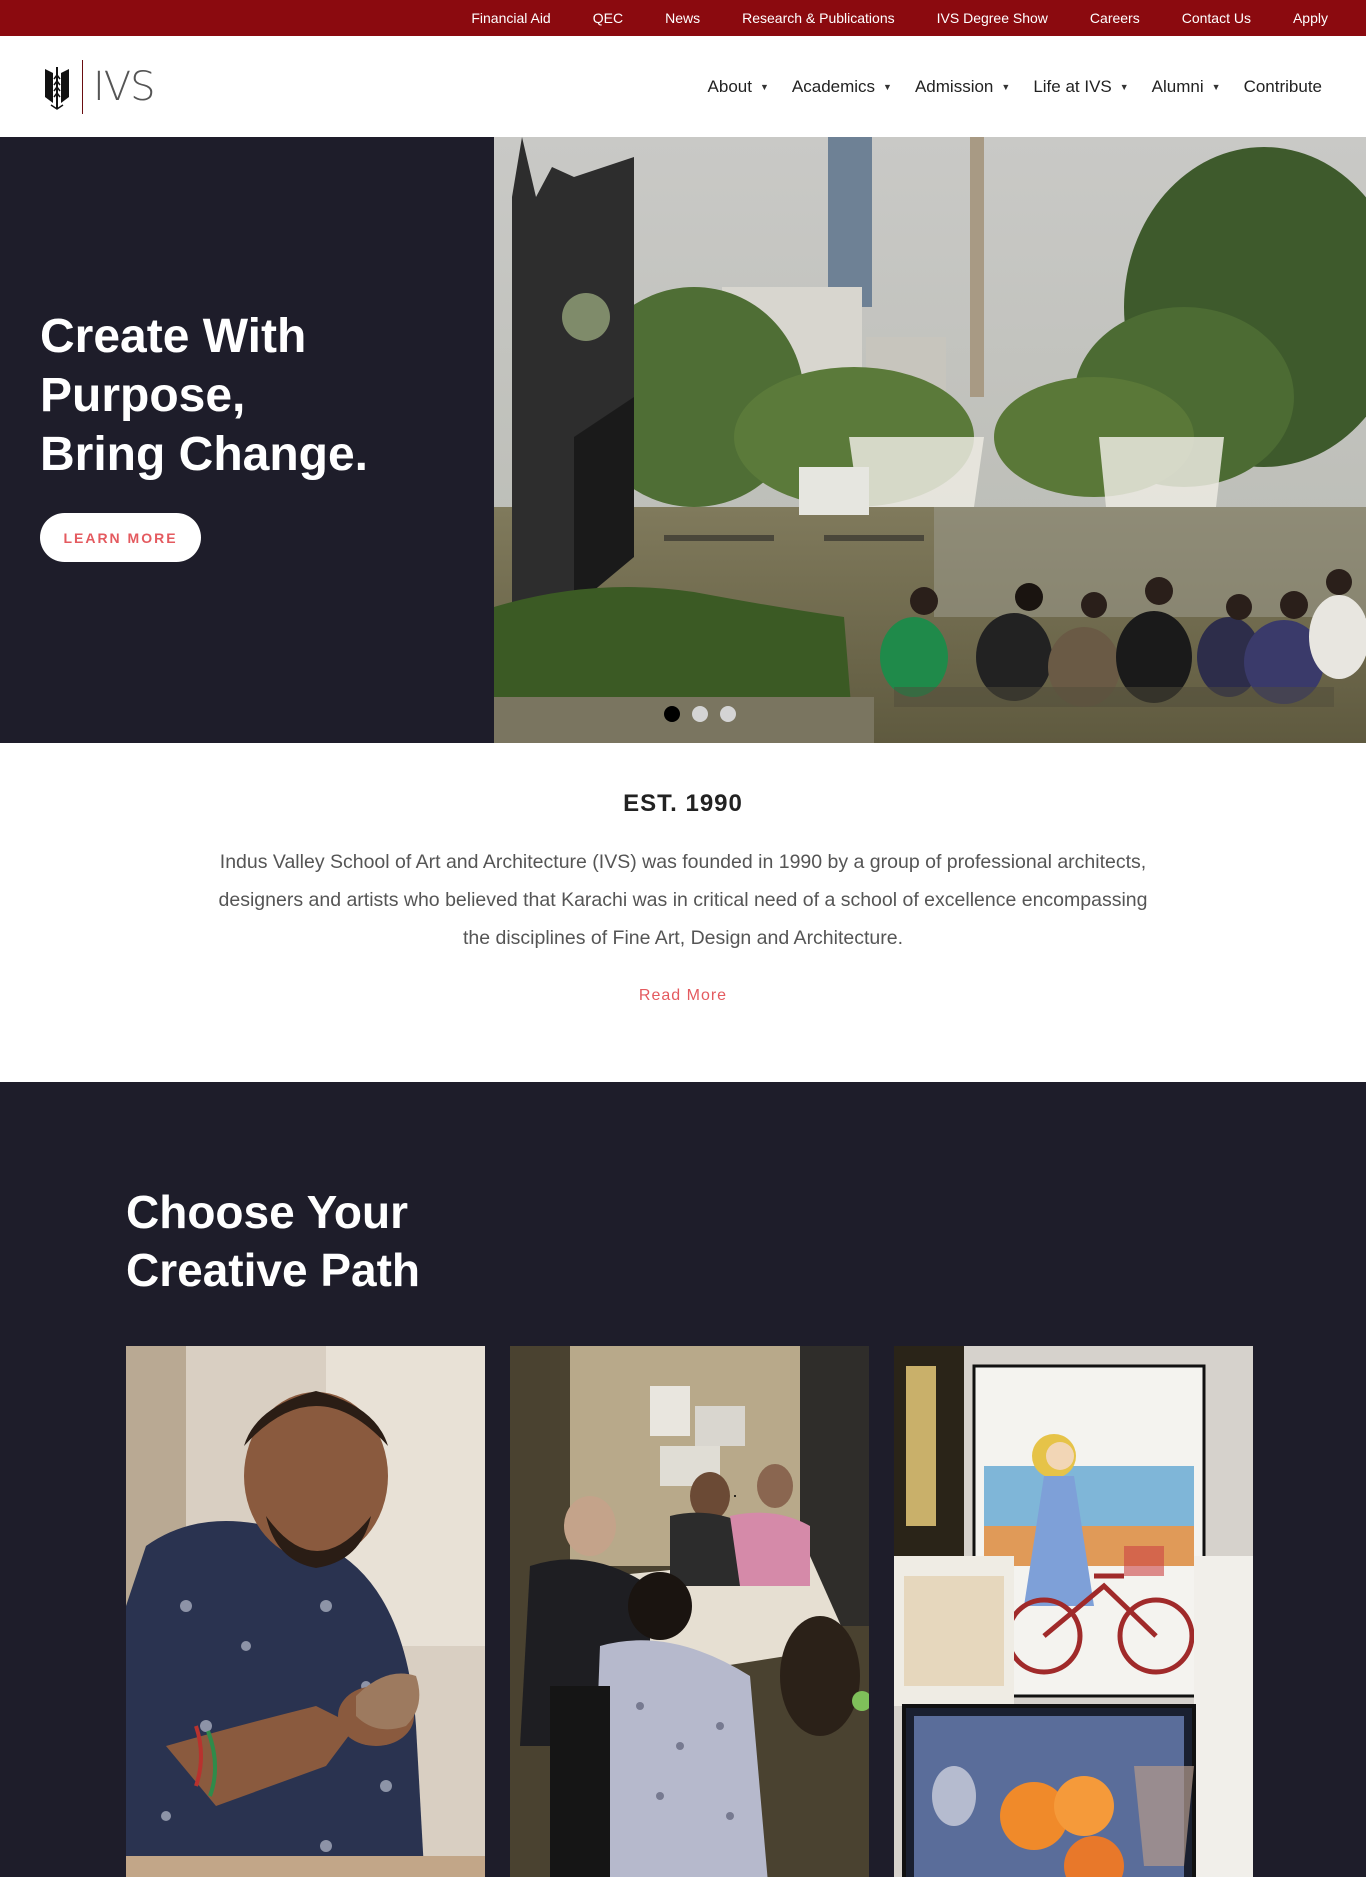  I want to click on nav-item-label: Life at IVS, so click(1072, 86).